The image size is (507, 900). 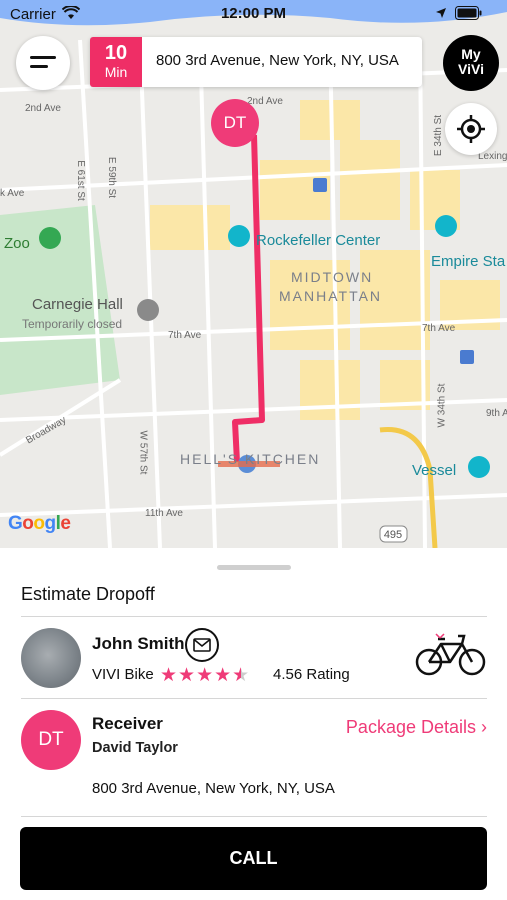 I want to click on vessel-pin-icon, so click(x=479, y=467).